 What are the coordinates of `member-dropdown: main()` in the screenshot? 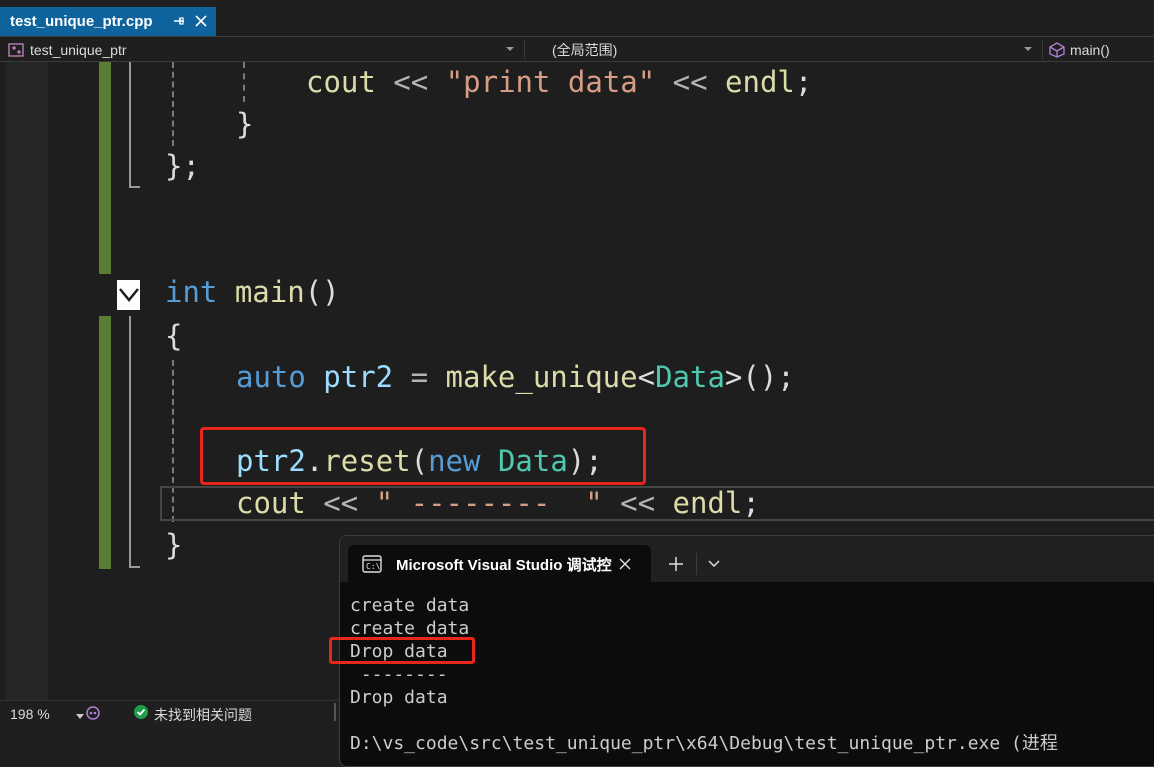 It's located at (1101, 50).